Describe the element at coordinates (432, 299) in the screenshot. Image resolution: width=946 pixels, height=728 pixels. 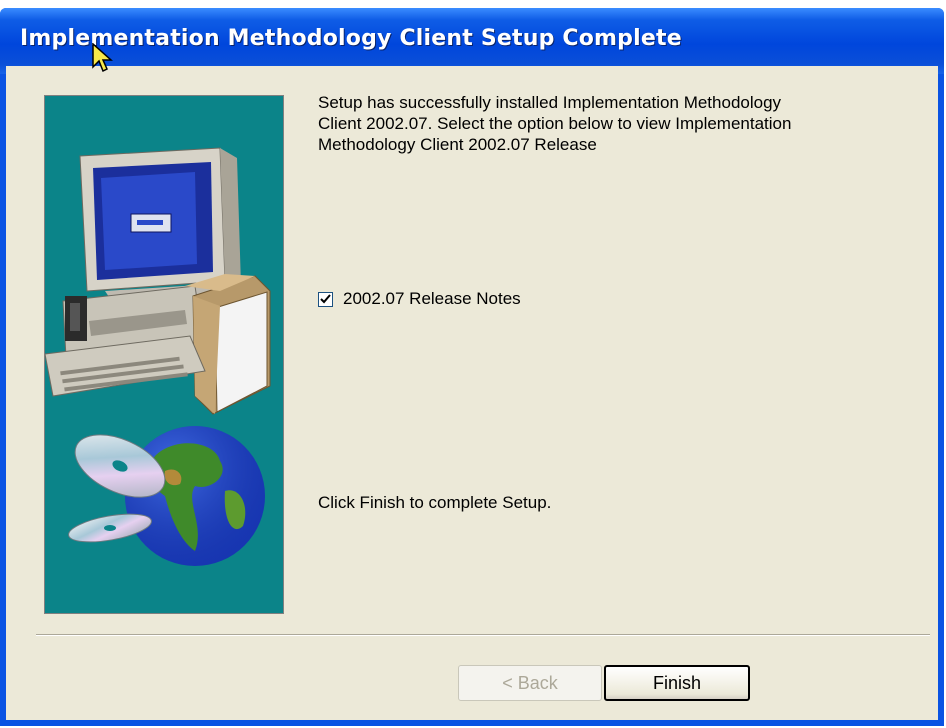
I see `release-notes-label: 2002.07 Release Notes` at that location.